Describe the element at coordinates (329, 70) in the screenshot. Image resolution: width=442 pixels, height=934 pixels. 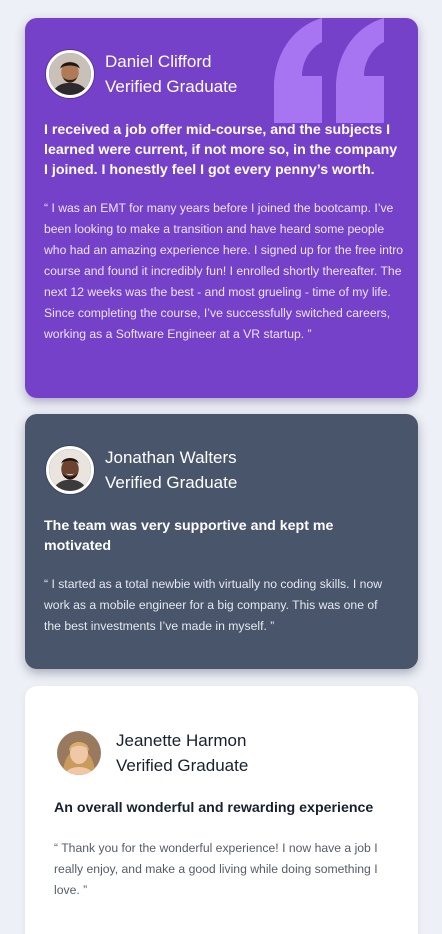
I see `quote-icon` at that location.